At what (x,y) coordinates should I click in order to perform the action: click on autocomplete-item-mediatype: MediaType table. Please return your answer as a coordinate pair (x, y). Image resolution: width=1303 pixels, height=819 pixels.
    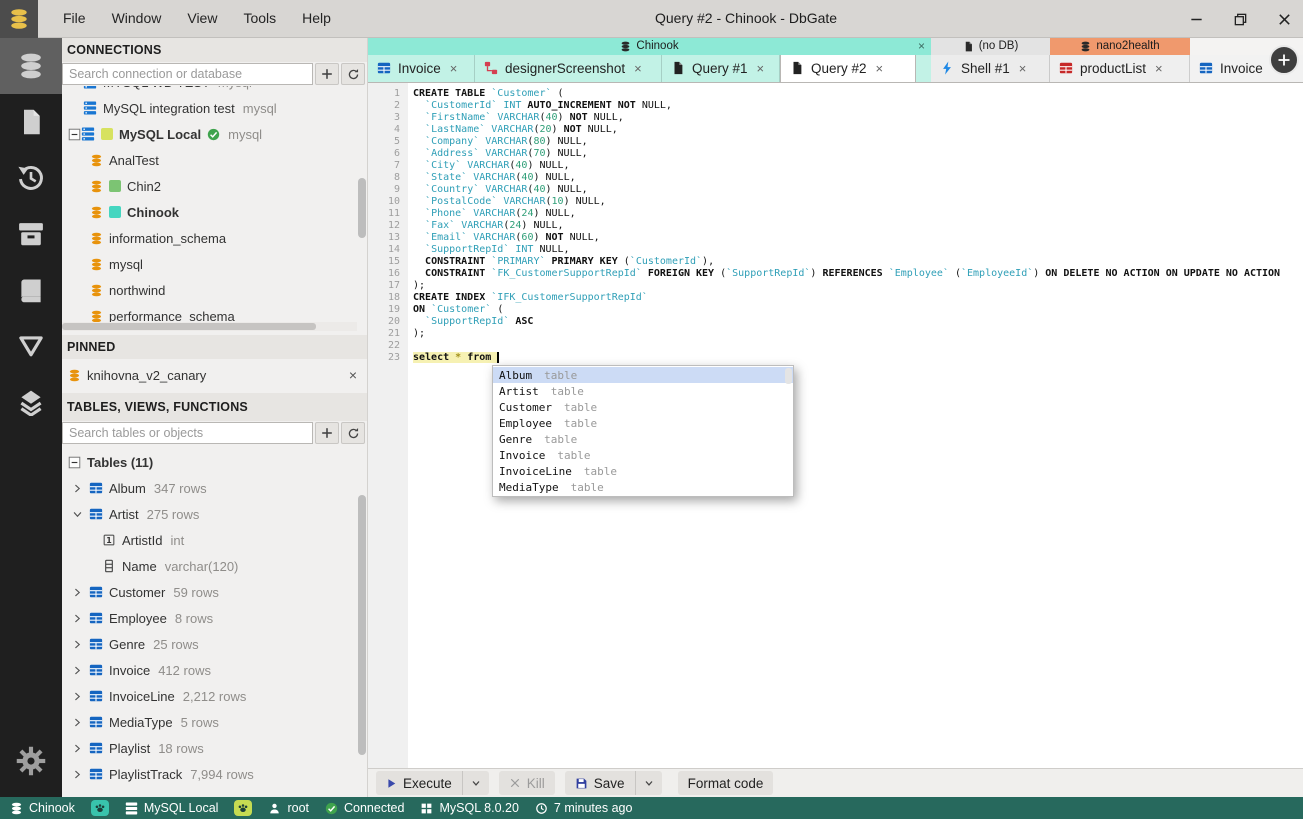
    Looking at the image, I should click on (643, 487).